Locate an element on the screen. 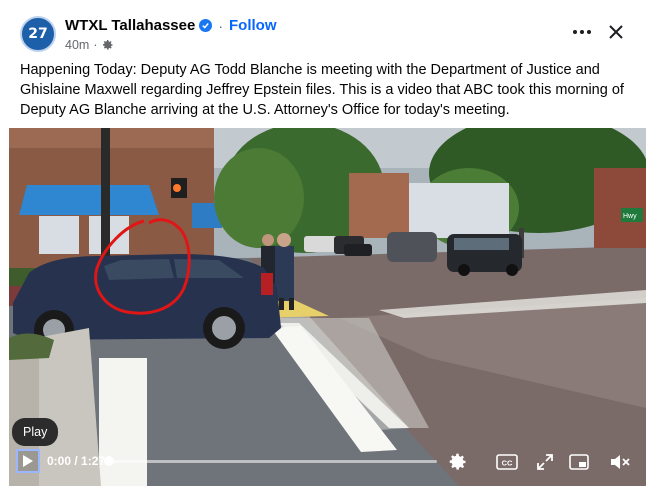 The width and height of the screenshot is (652, 493). page-name: WTXL Tallahassee is located at coordinates (130, 25).